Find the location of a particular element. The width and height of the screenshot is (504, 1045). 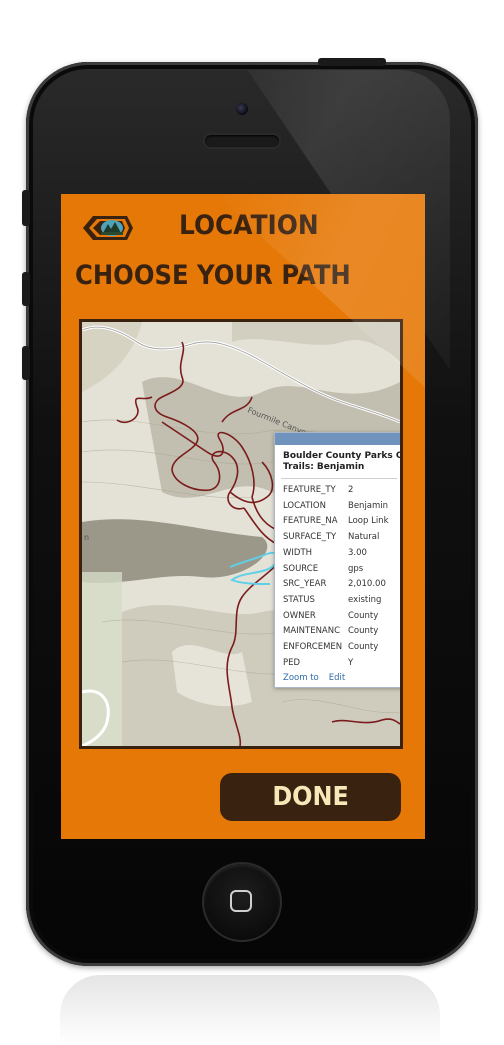

attribute-key: ENFORCEMEN is located at coordinates (313, 647).